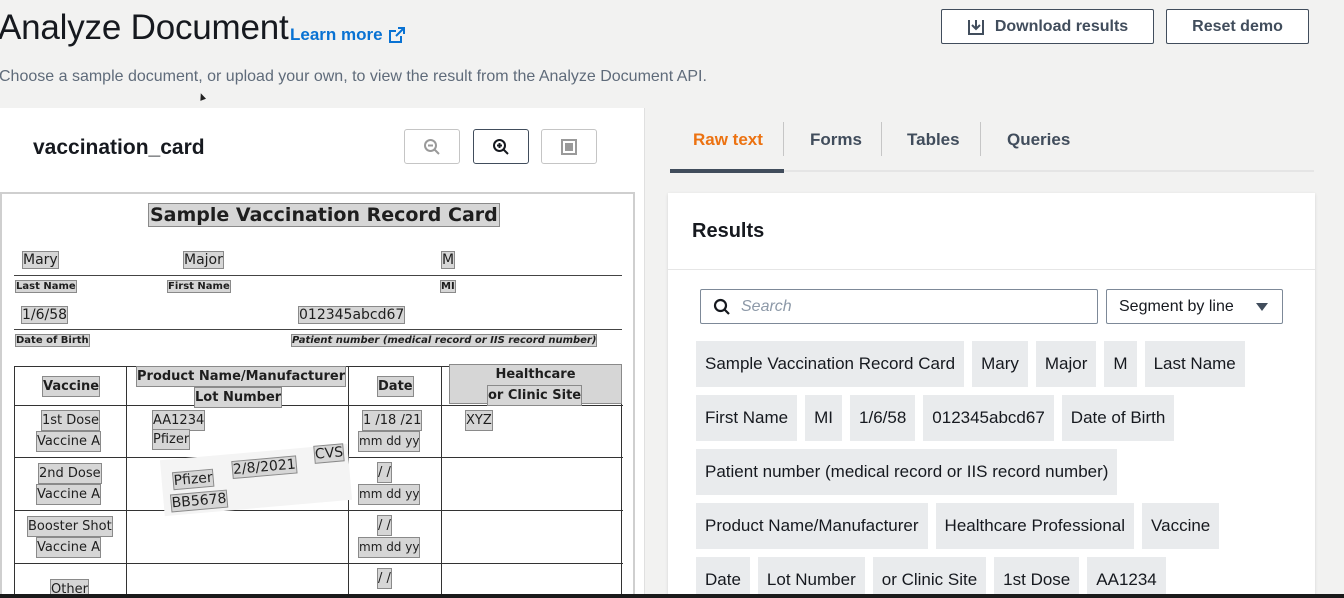 The height and width of the screenshot is (598, 1344). What do you see at coordinates (448, 286) in the screenshot?
I see `mi-label: MI` at bounding box center [448, 286].